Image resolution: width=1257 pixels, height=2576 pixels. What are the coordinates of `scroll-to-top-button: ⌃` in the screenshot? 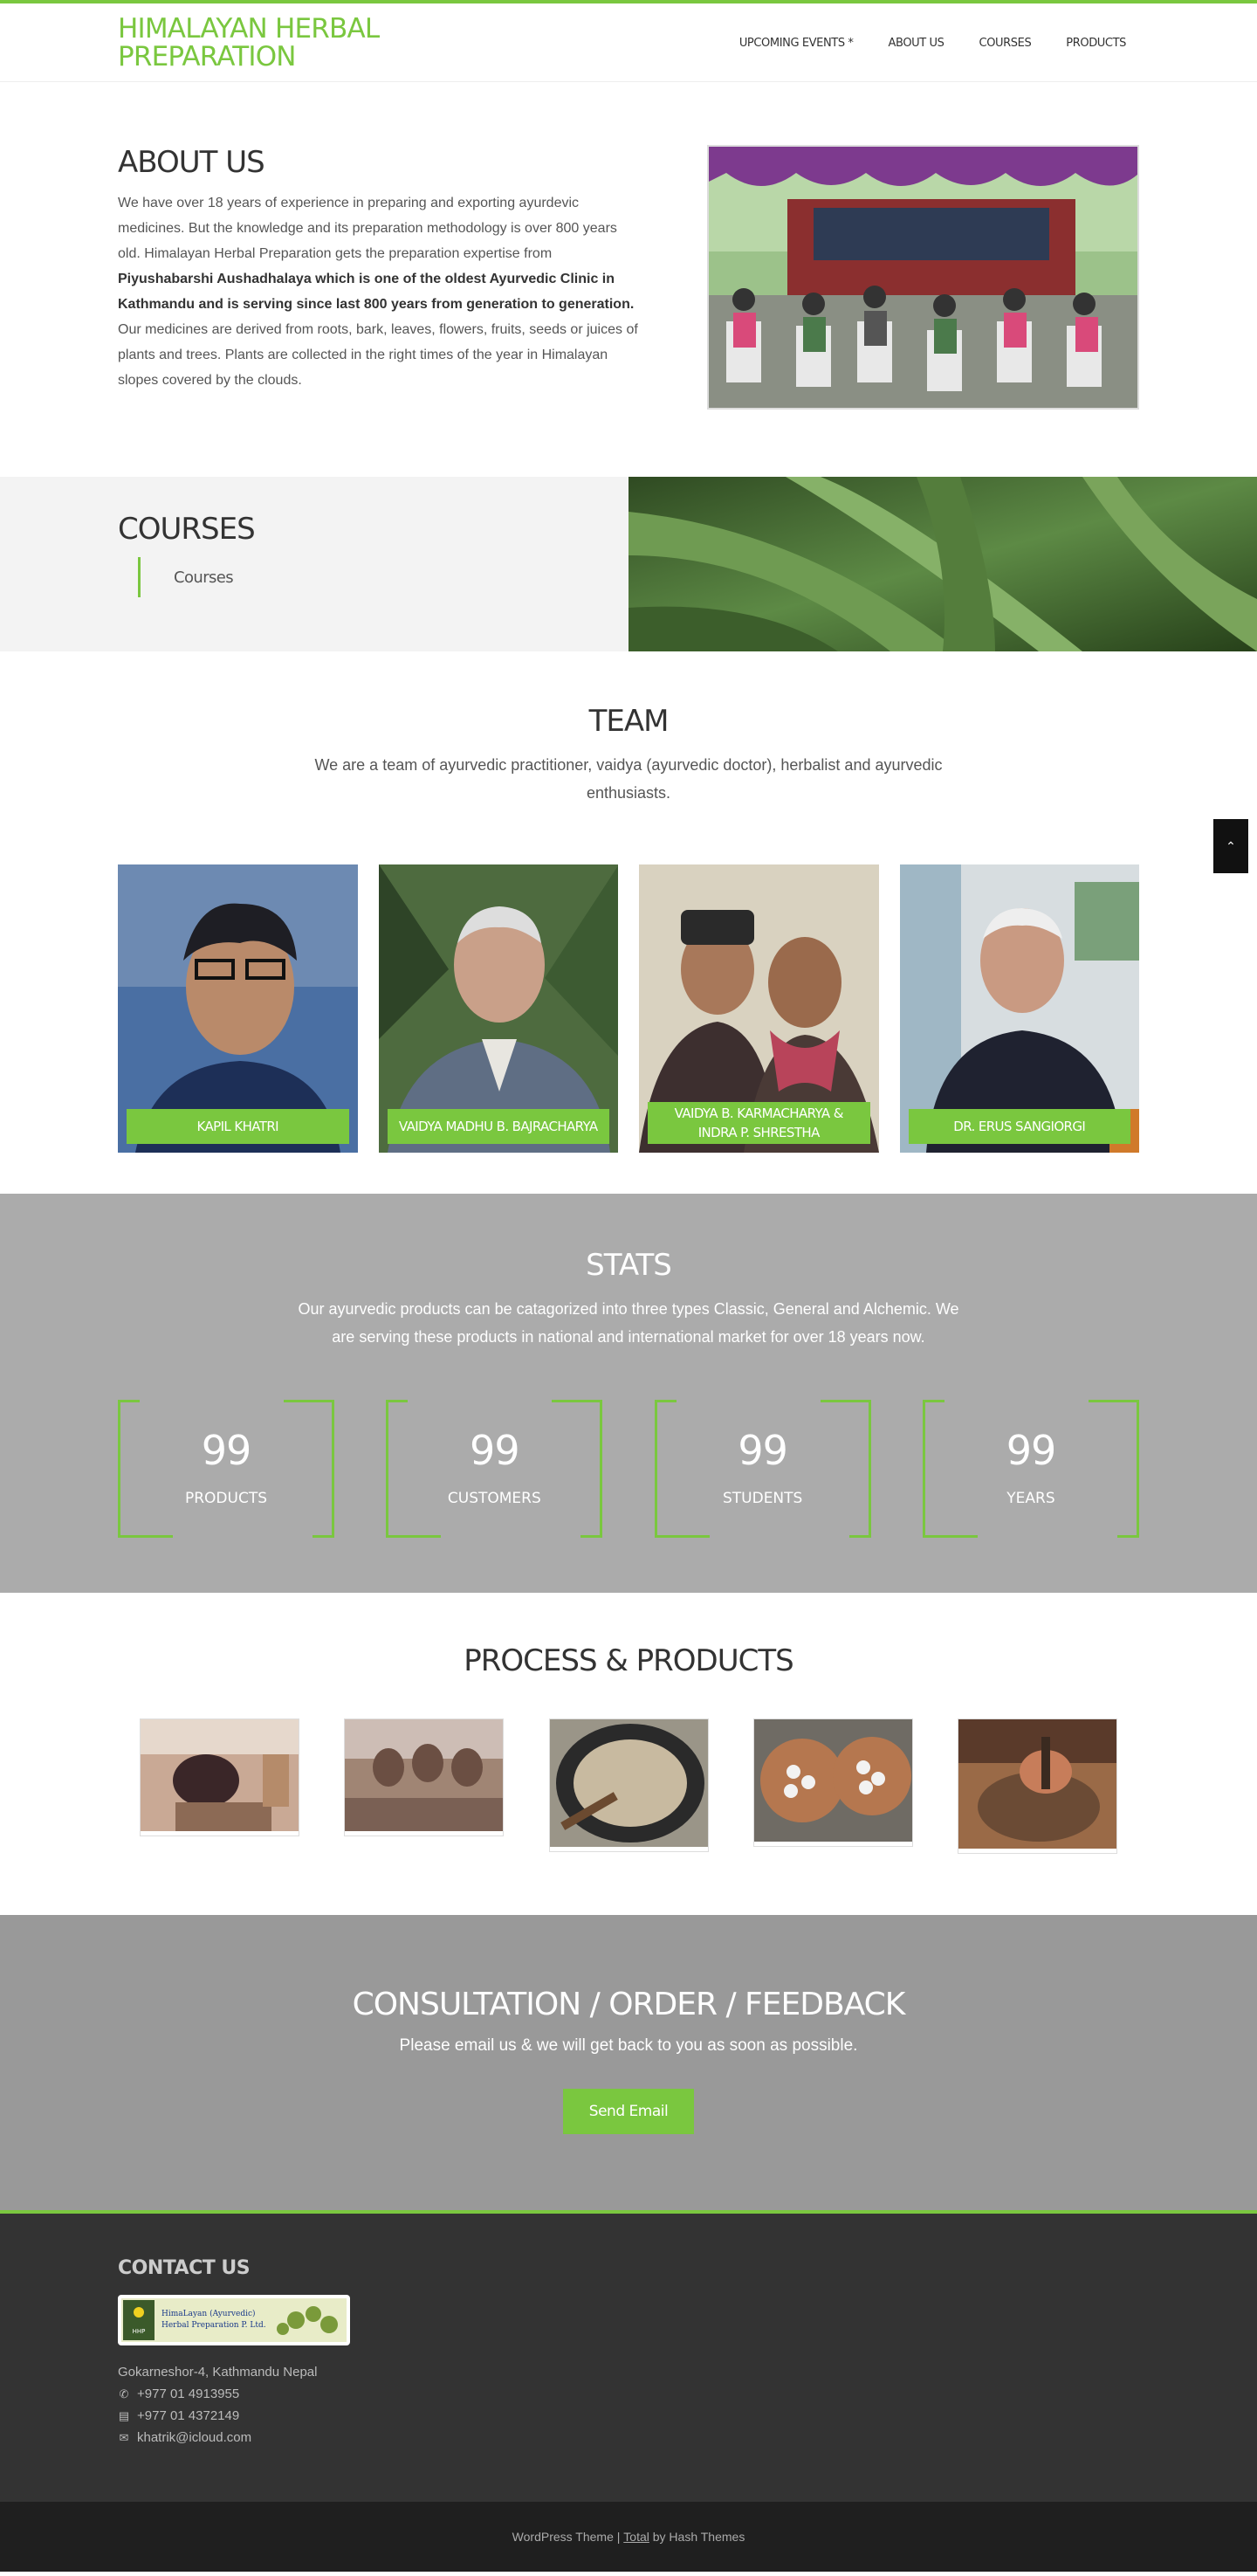 It's located at (1230, 846).